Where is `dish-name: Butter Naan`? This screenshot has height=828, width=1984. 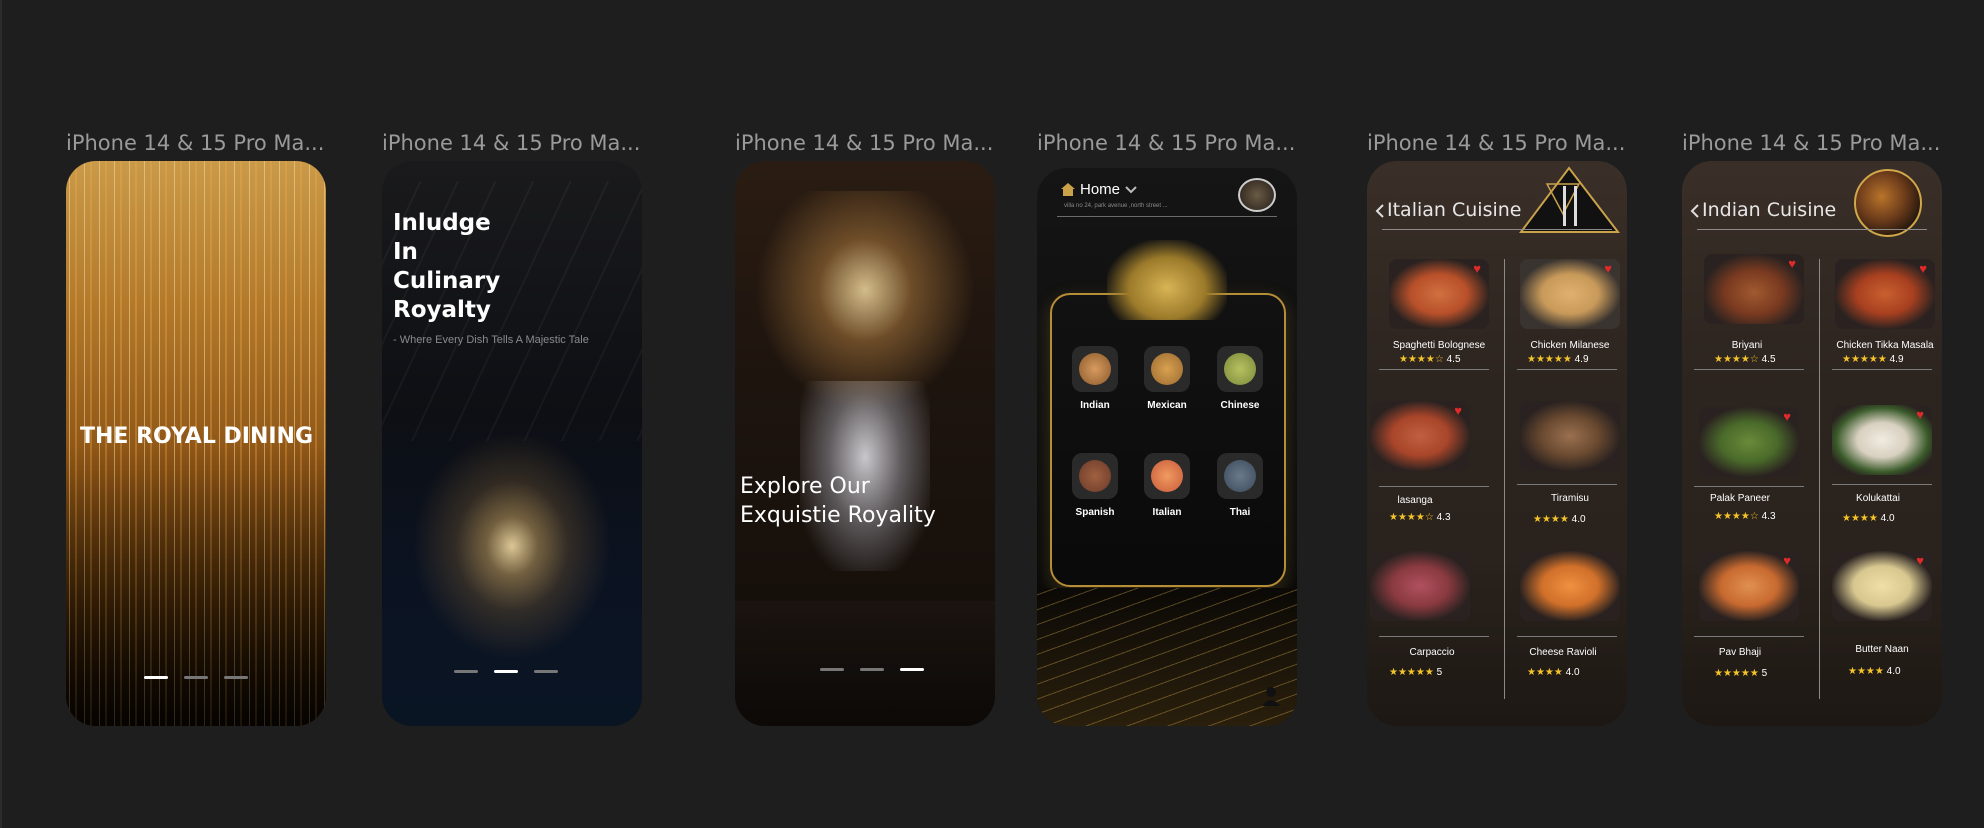 dish-name: Butter Naan is located at coordinates (1882, 649).